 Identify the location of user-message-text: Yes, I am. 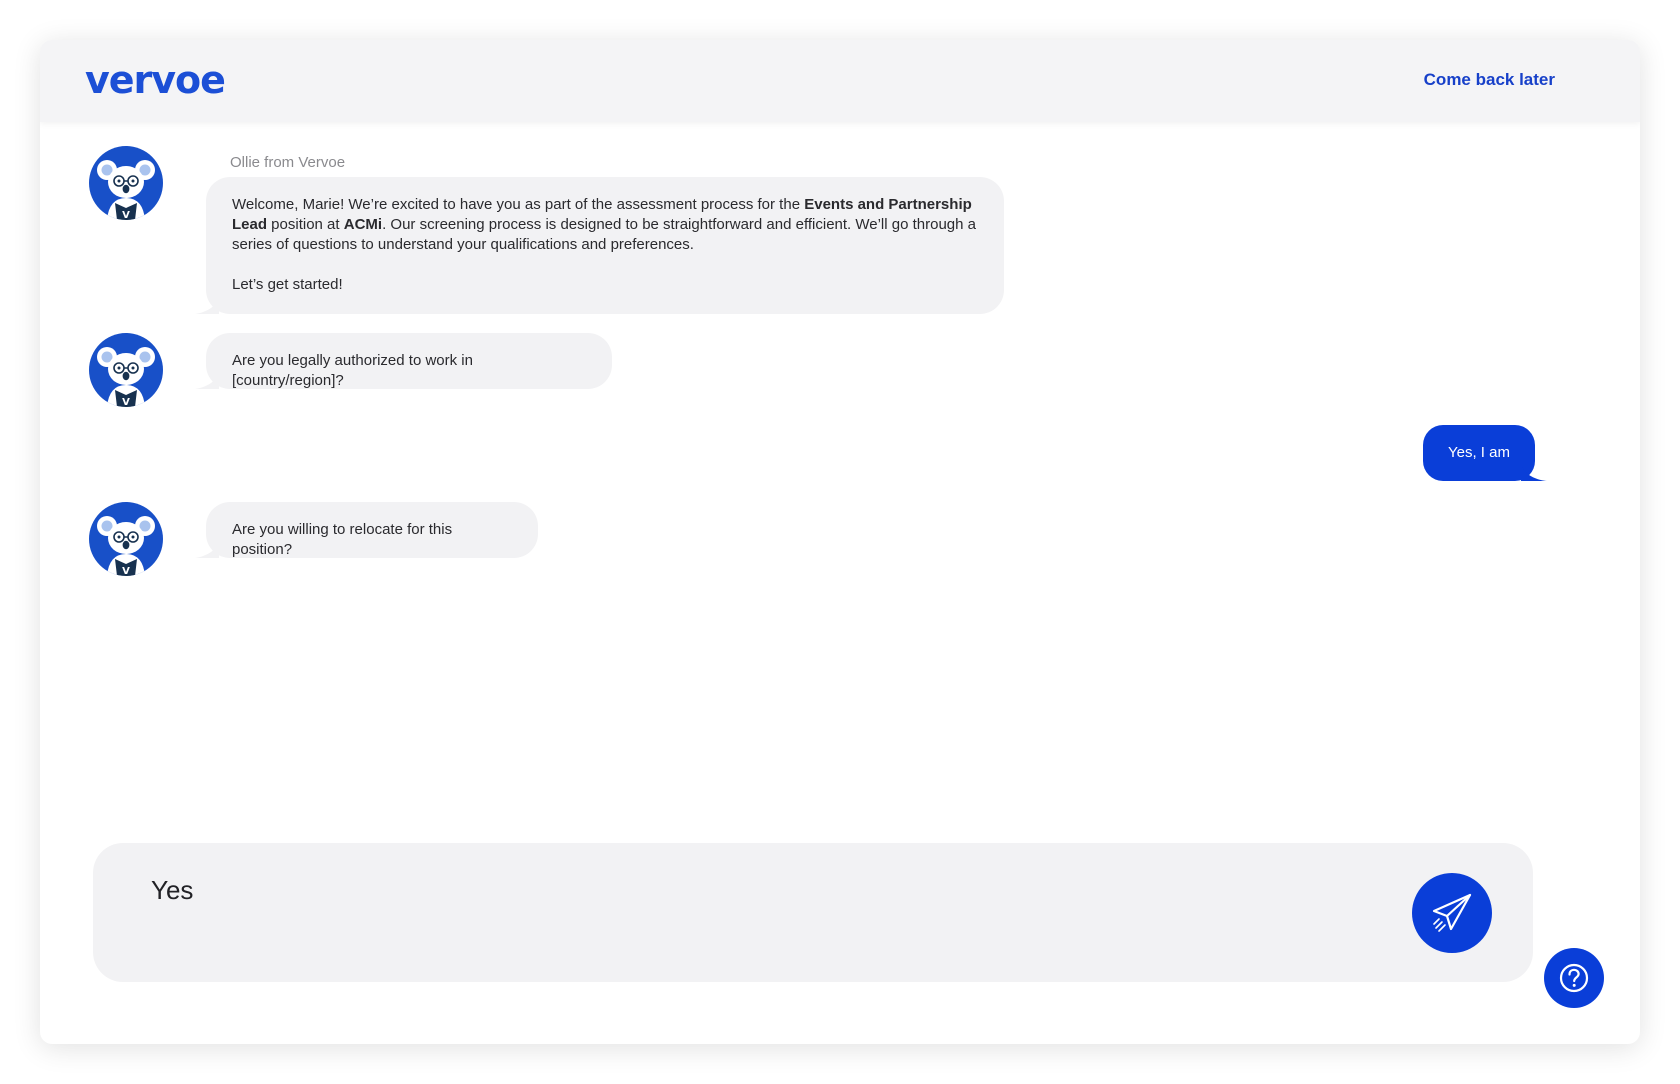
(1479, 452).